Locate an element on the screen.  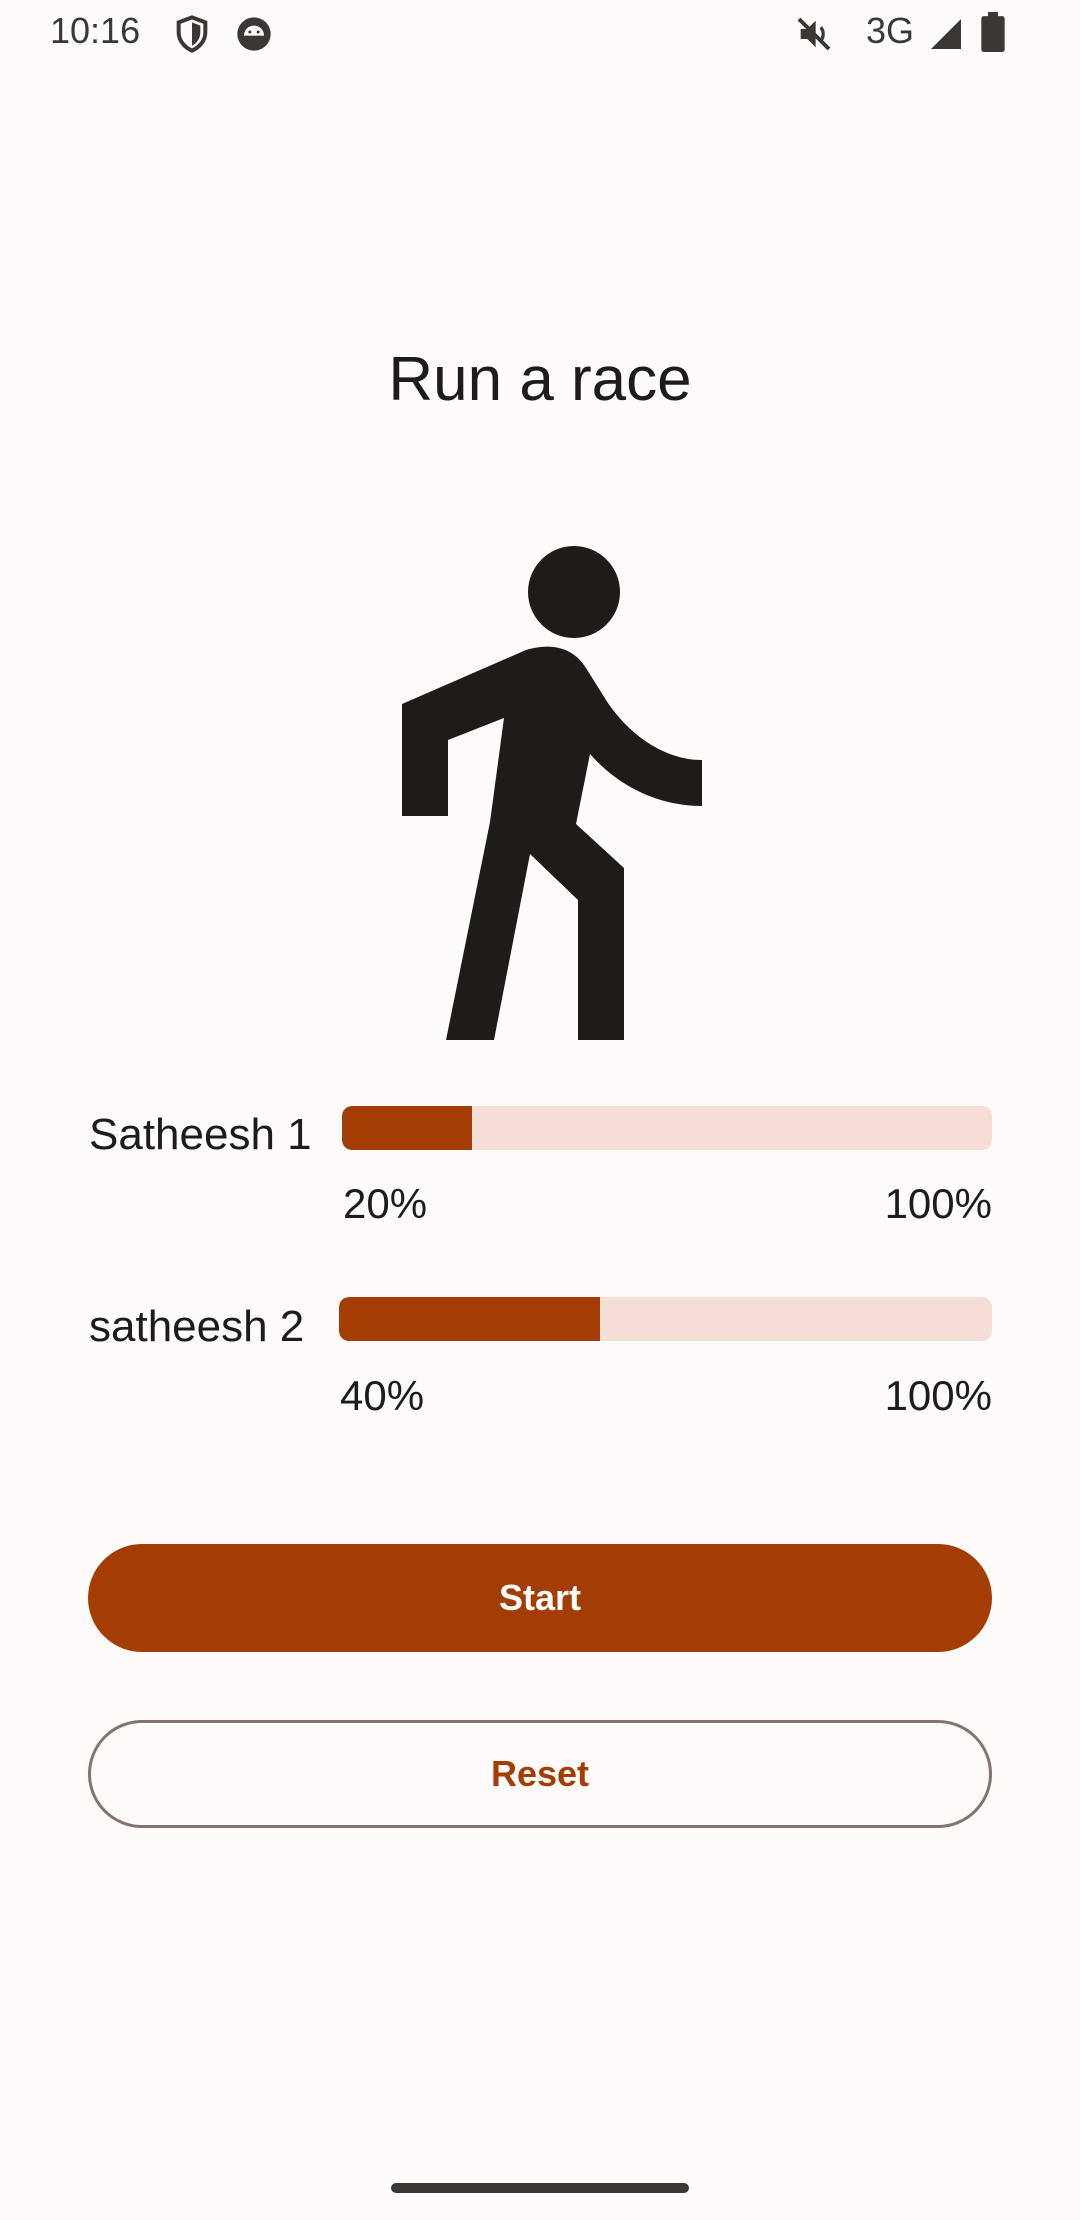
reset-button: Reset is located at coordinates (540, 1774).